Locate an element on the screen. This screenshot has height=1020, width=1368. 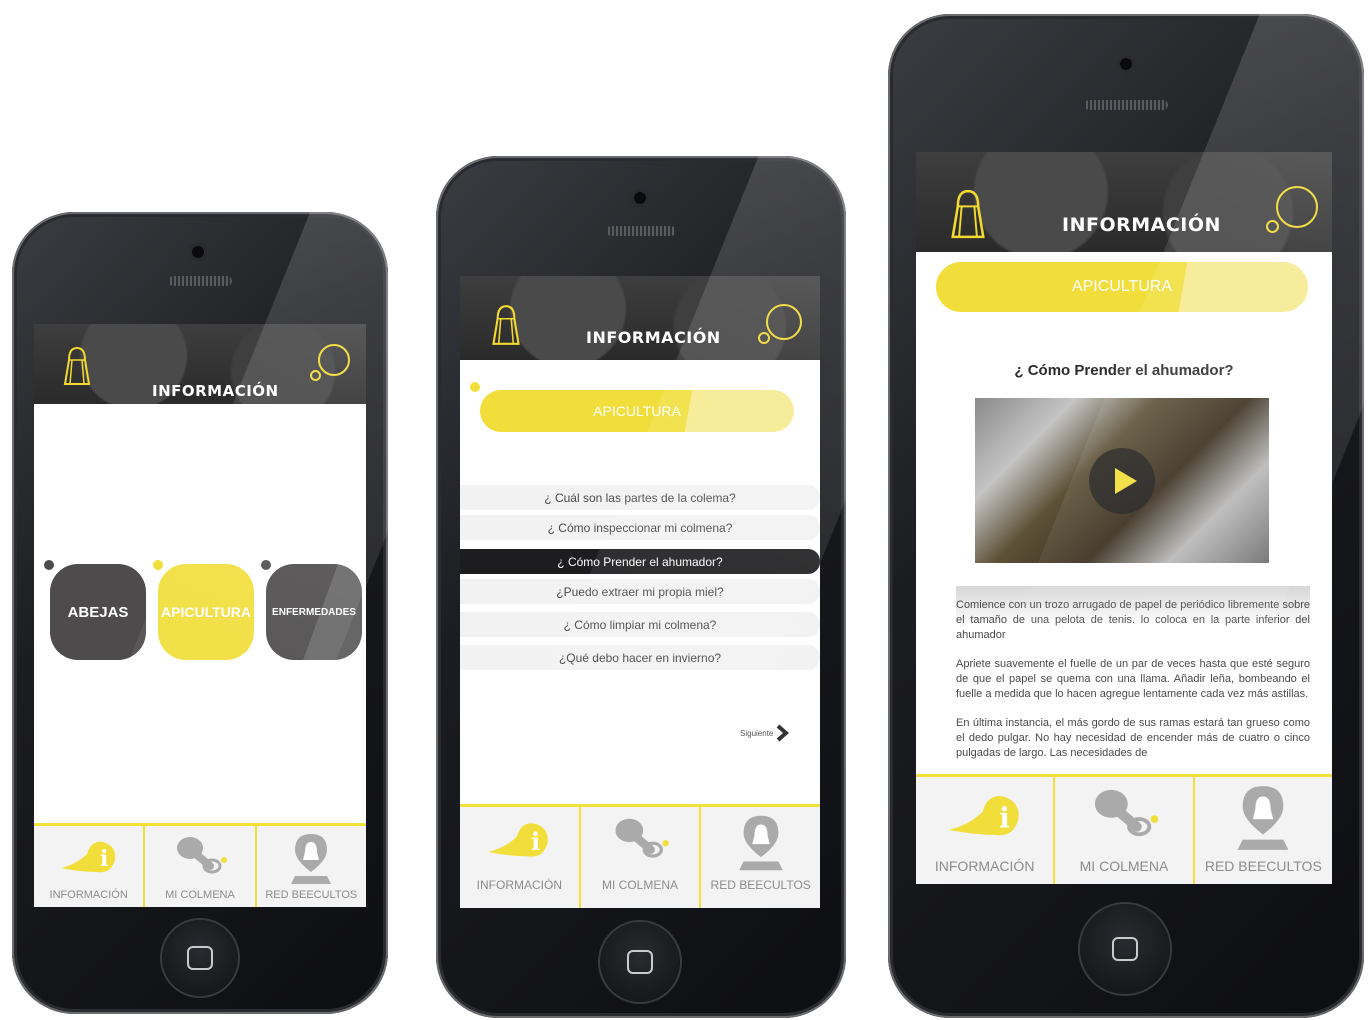
section-dot is located at coordinates (475, 387).